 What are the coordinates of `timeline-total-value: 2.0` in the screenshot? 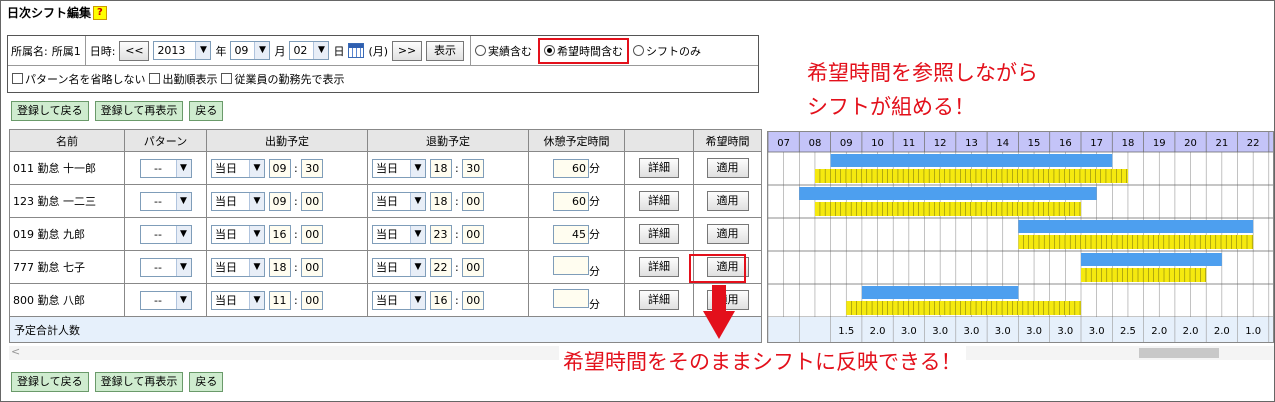 It's located at (1222, 331).